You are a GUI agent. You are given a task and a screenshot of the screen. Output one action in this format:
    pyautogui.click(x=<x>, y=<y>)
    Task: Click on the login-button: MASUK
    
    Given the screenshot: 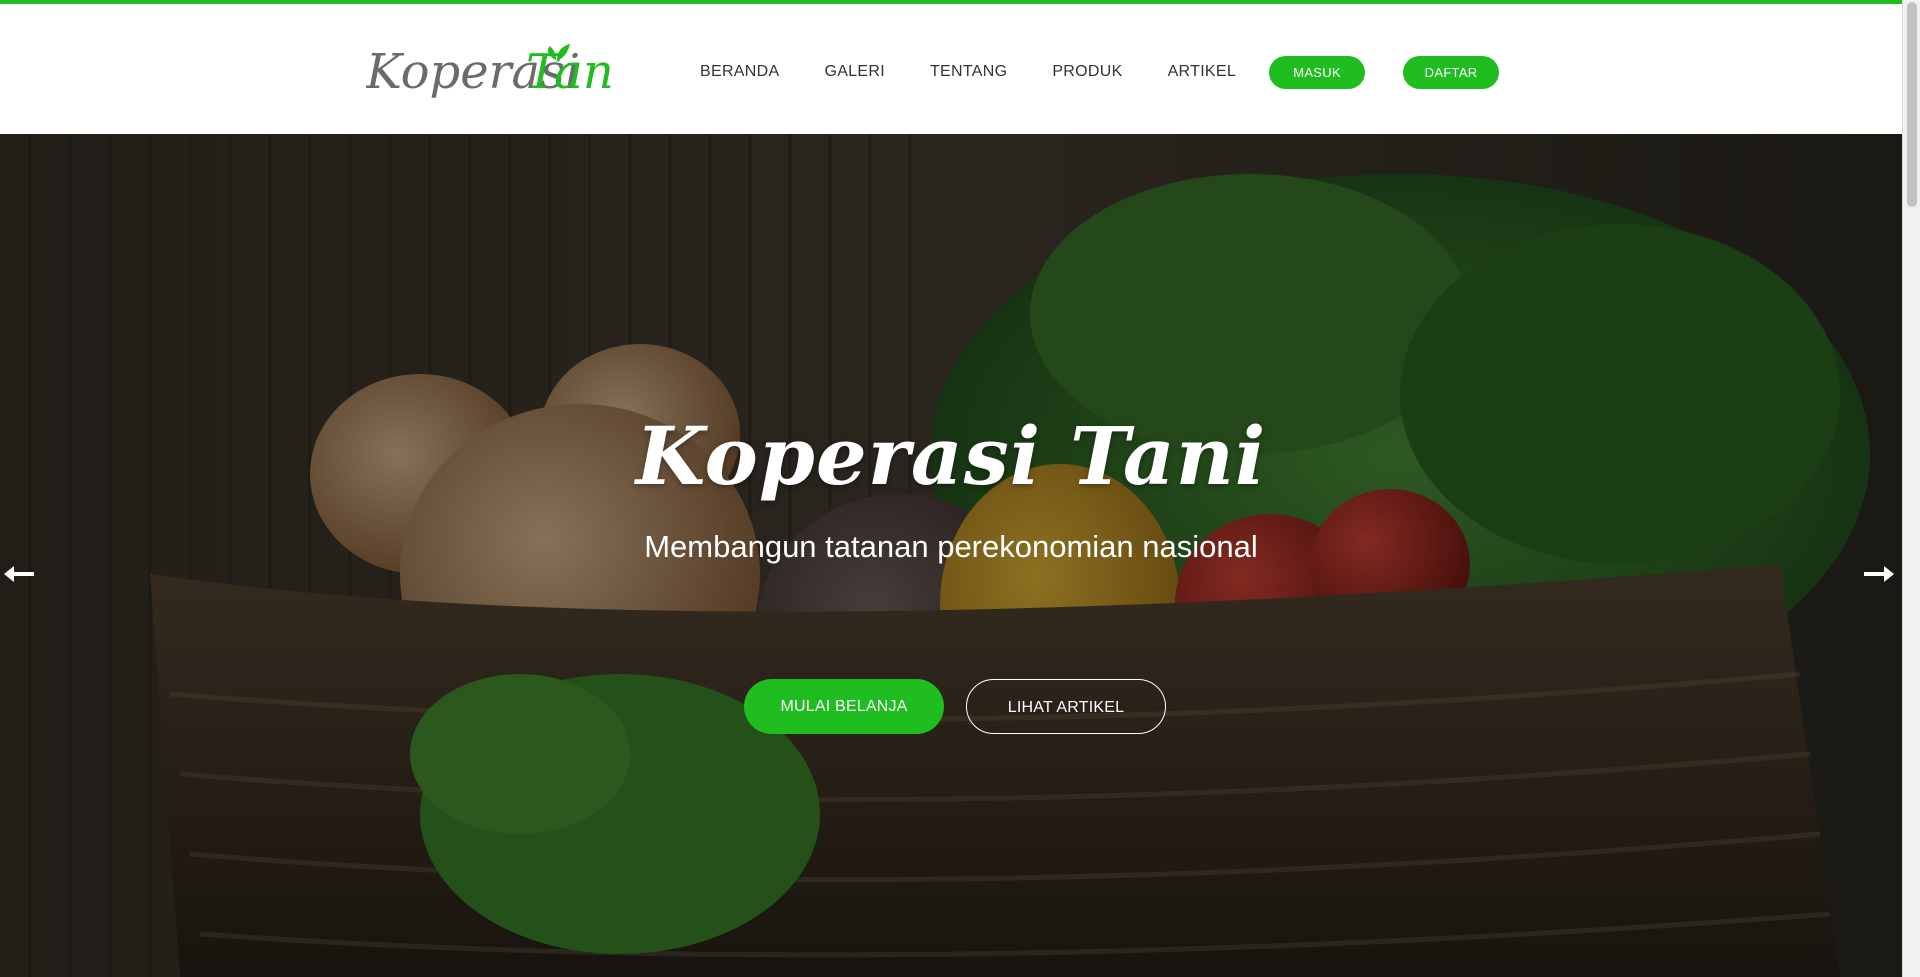 What is the action you would take?
    pyautogui.click(x=1317, y=72)
    